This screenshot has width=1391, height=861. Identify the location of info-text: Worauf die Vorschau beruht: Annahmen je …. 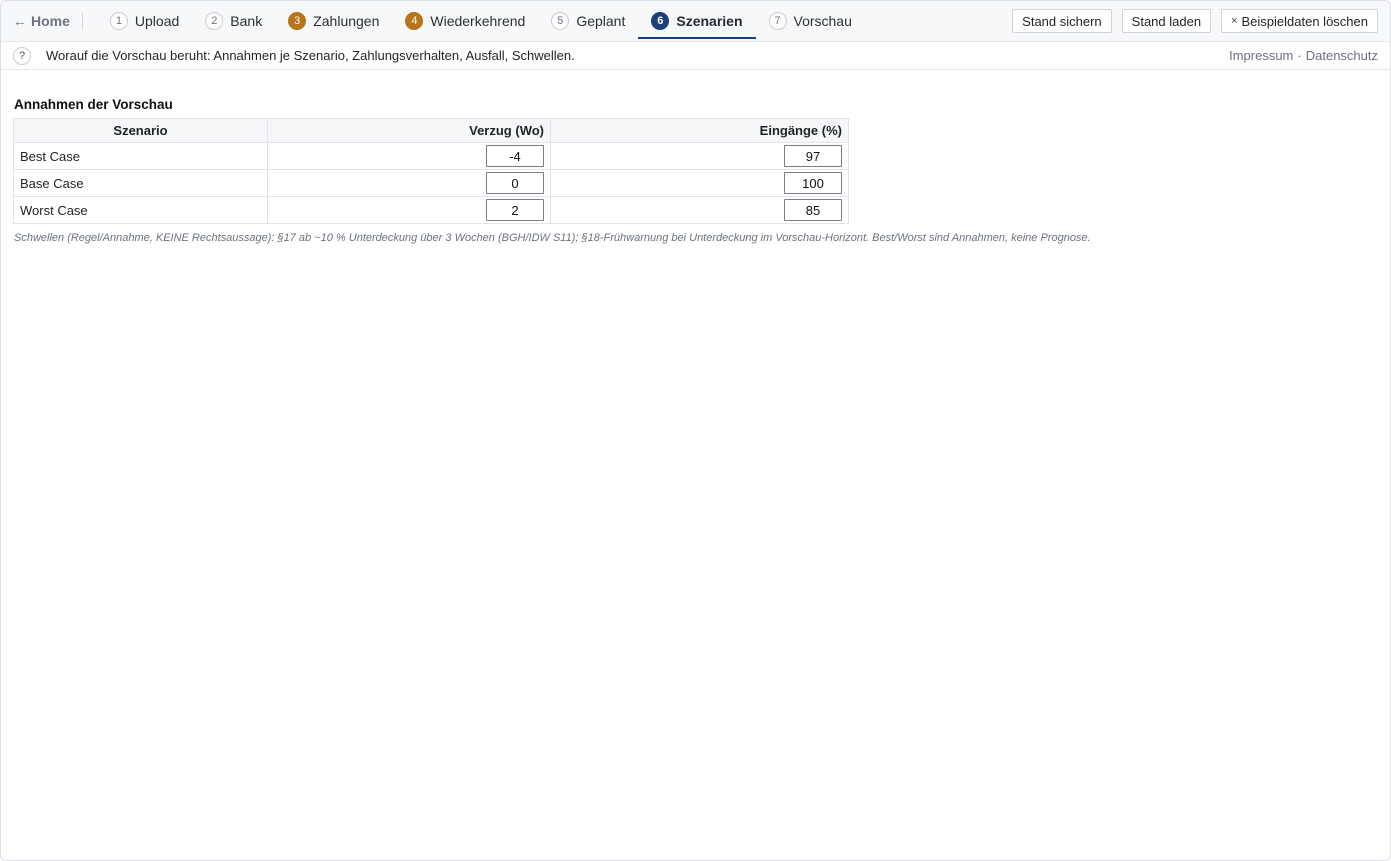
(310, 55).